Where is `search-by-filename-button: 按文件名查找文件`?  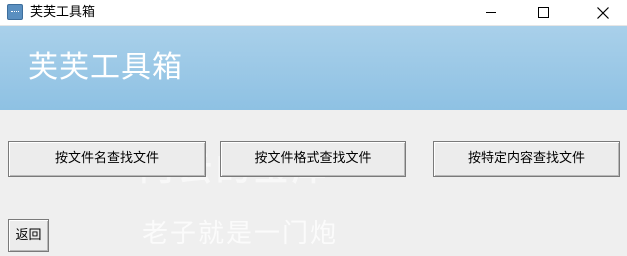
search-by-filename-button: 按文件名查找文件 is located at coordinates (107, 159).